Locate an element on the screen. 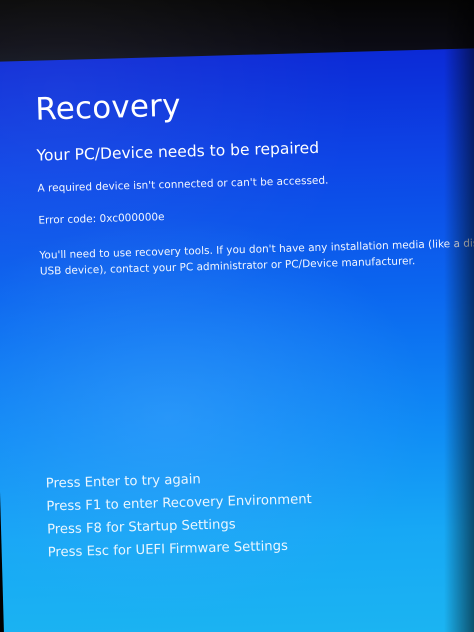 Image resolution: width=474 pixels, height=632 pixels. page-subtitle: Your PC/Device needs to be repaired is located at coordinates (178, 151).